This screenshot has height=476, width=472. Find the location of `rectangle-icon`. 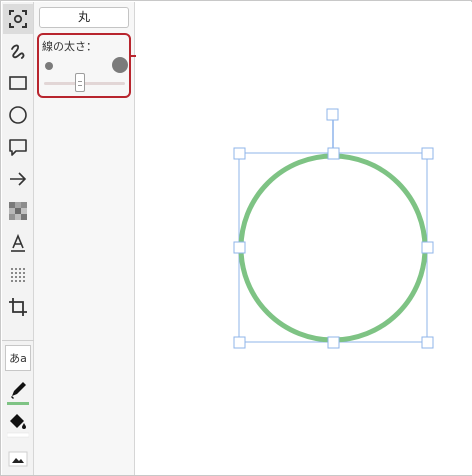

rectangle-icon is located at coordinates (18, 83).